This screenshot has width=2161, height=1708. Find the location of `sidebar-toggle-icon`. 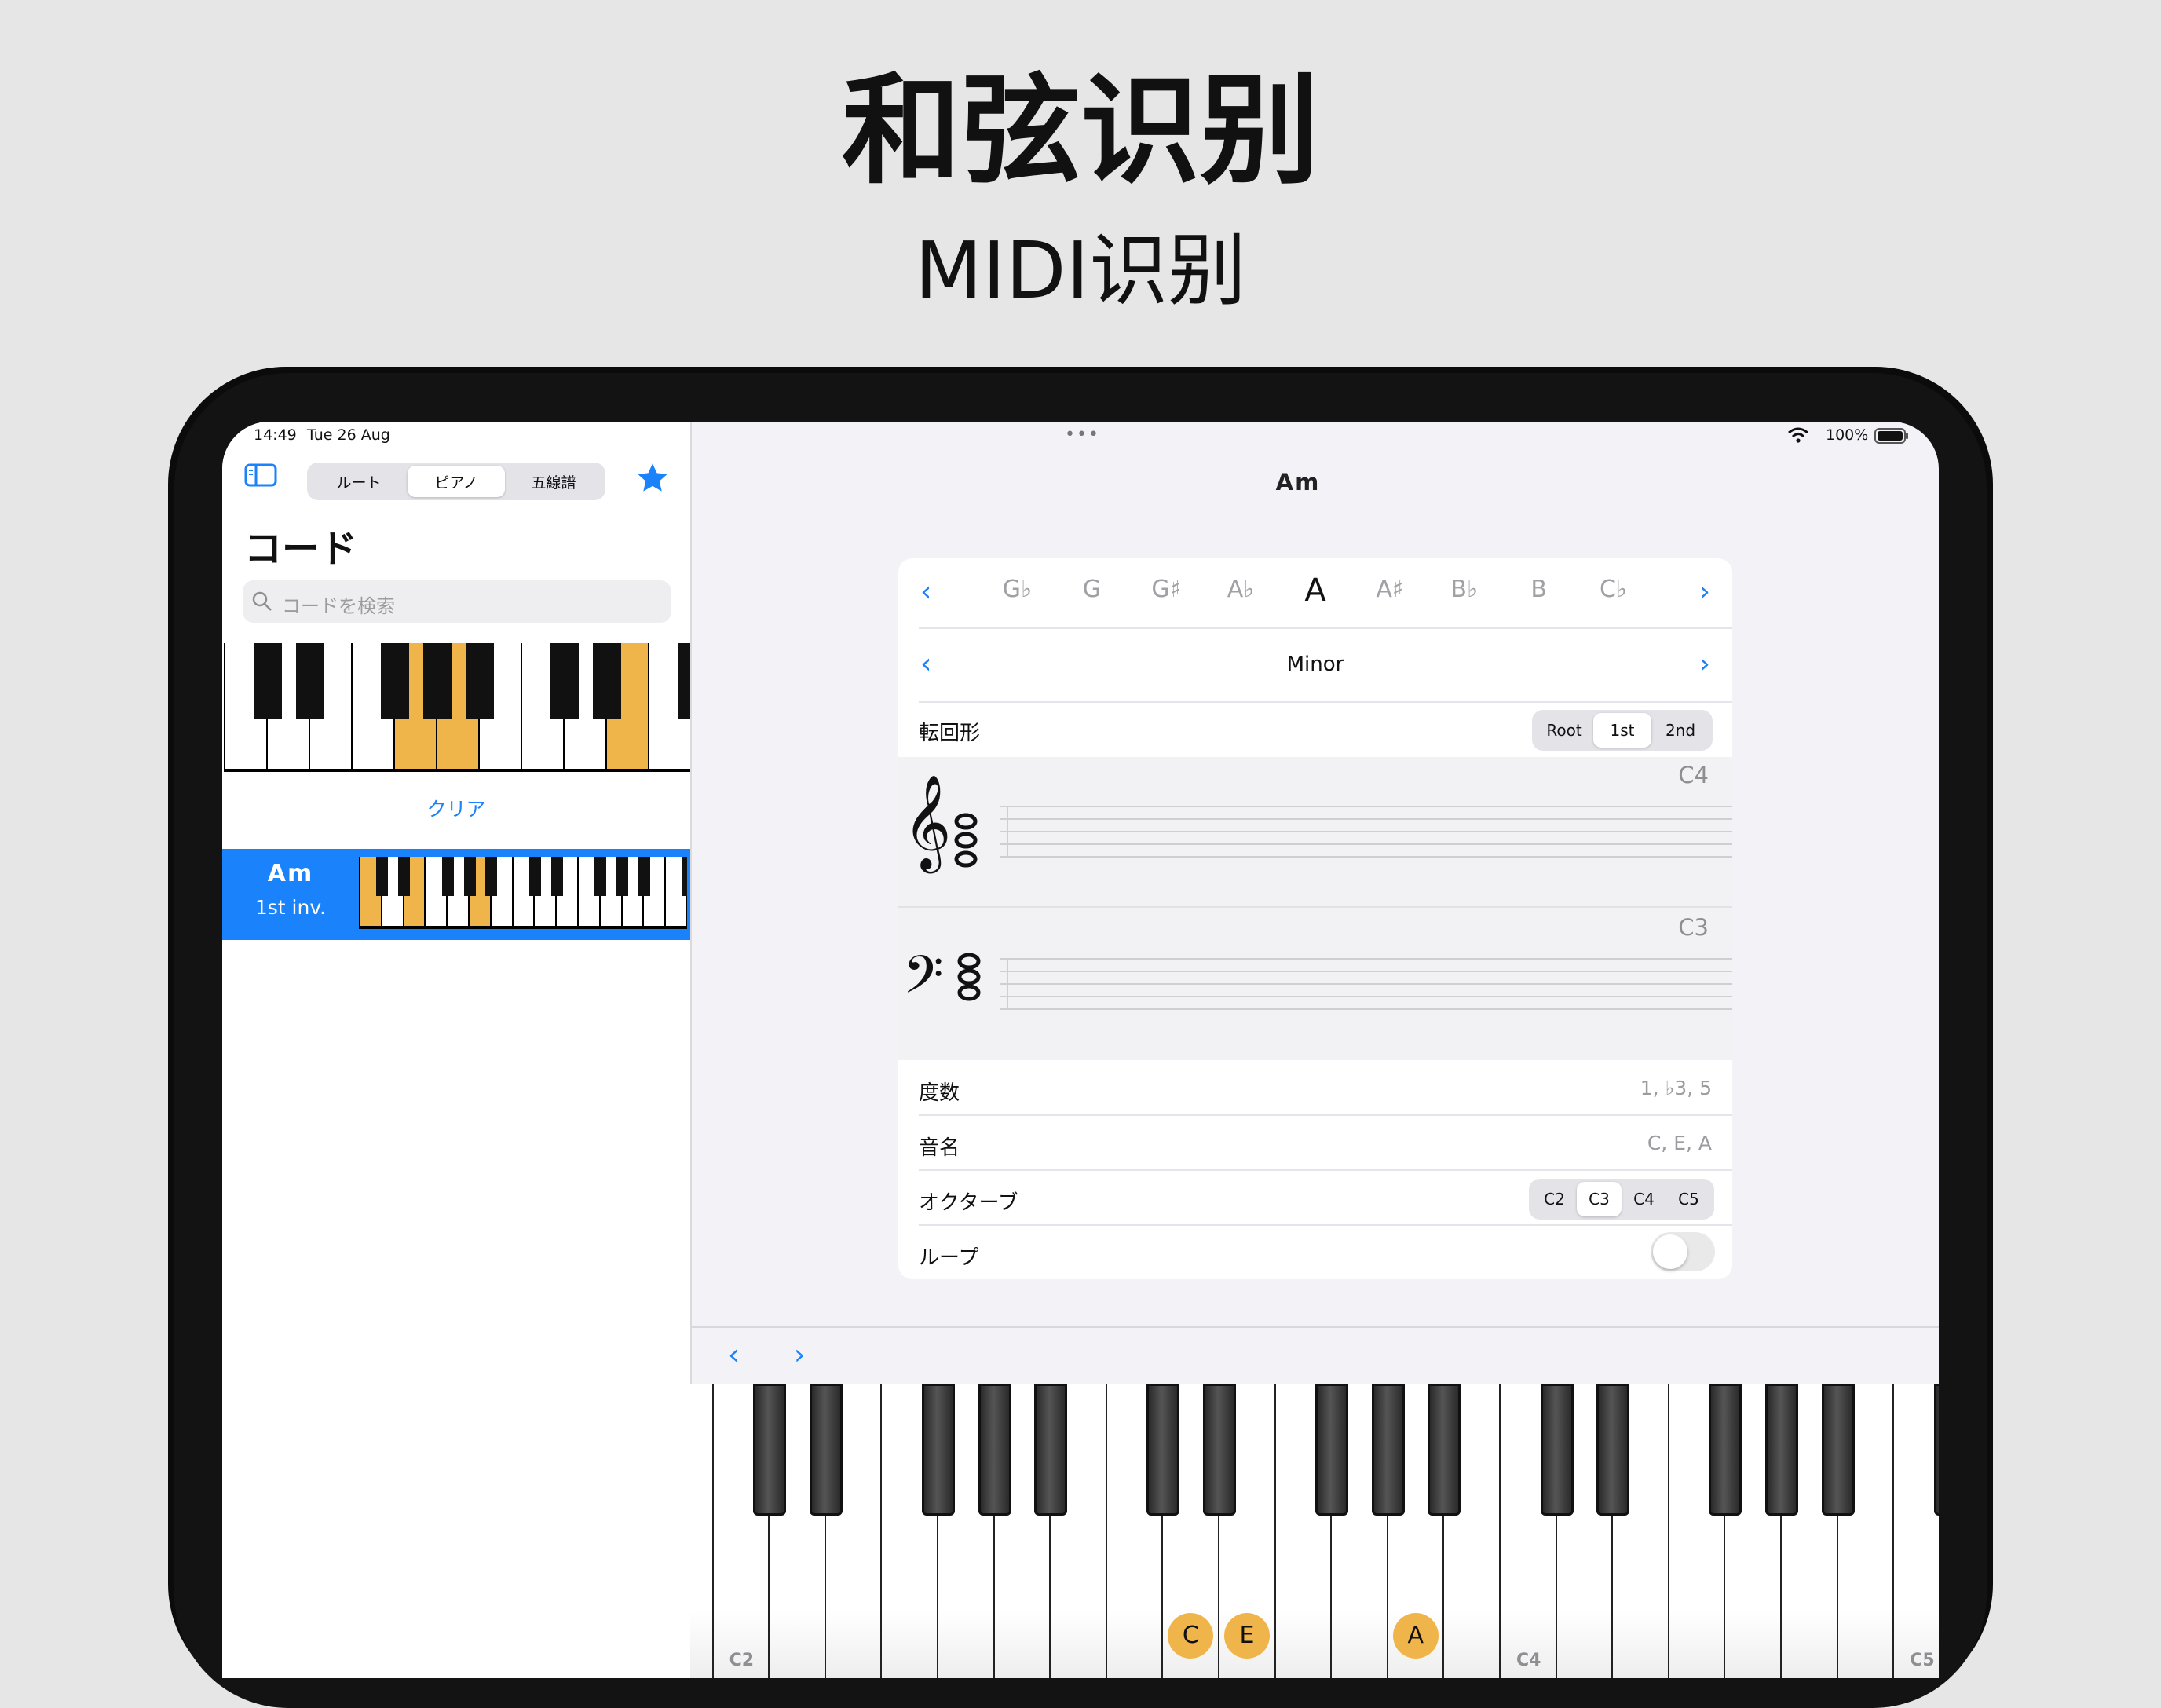

sidebar-toggle-icon is located at coordinates (260, 476).